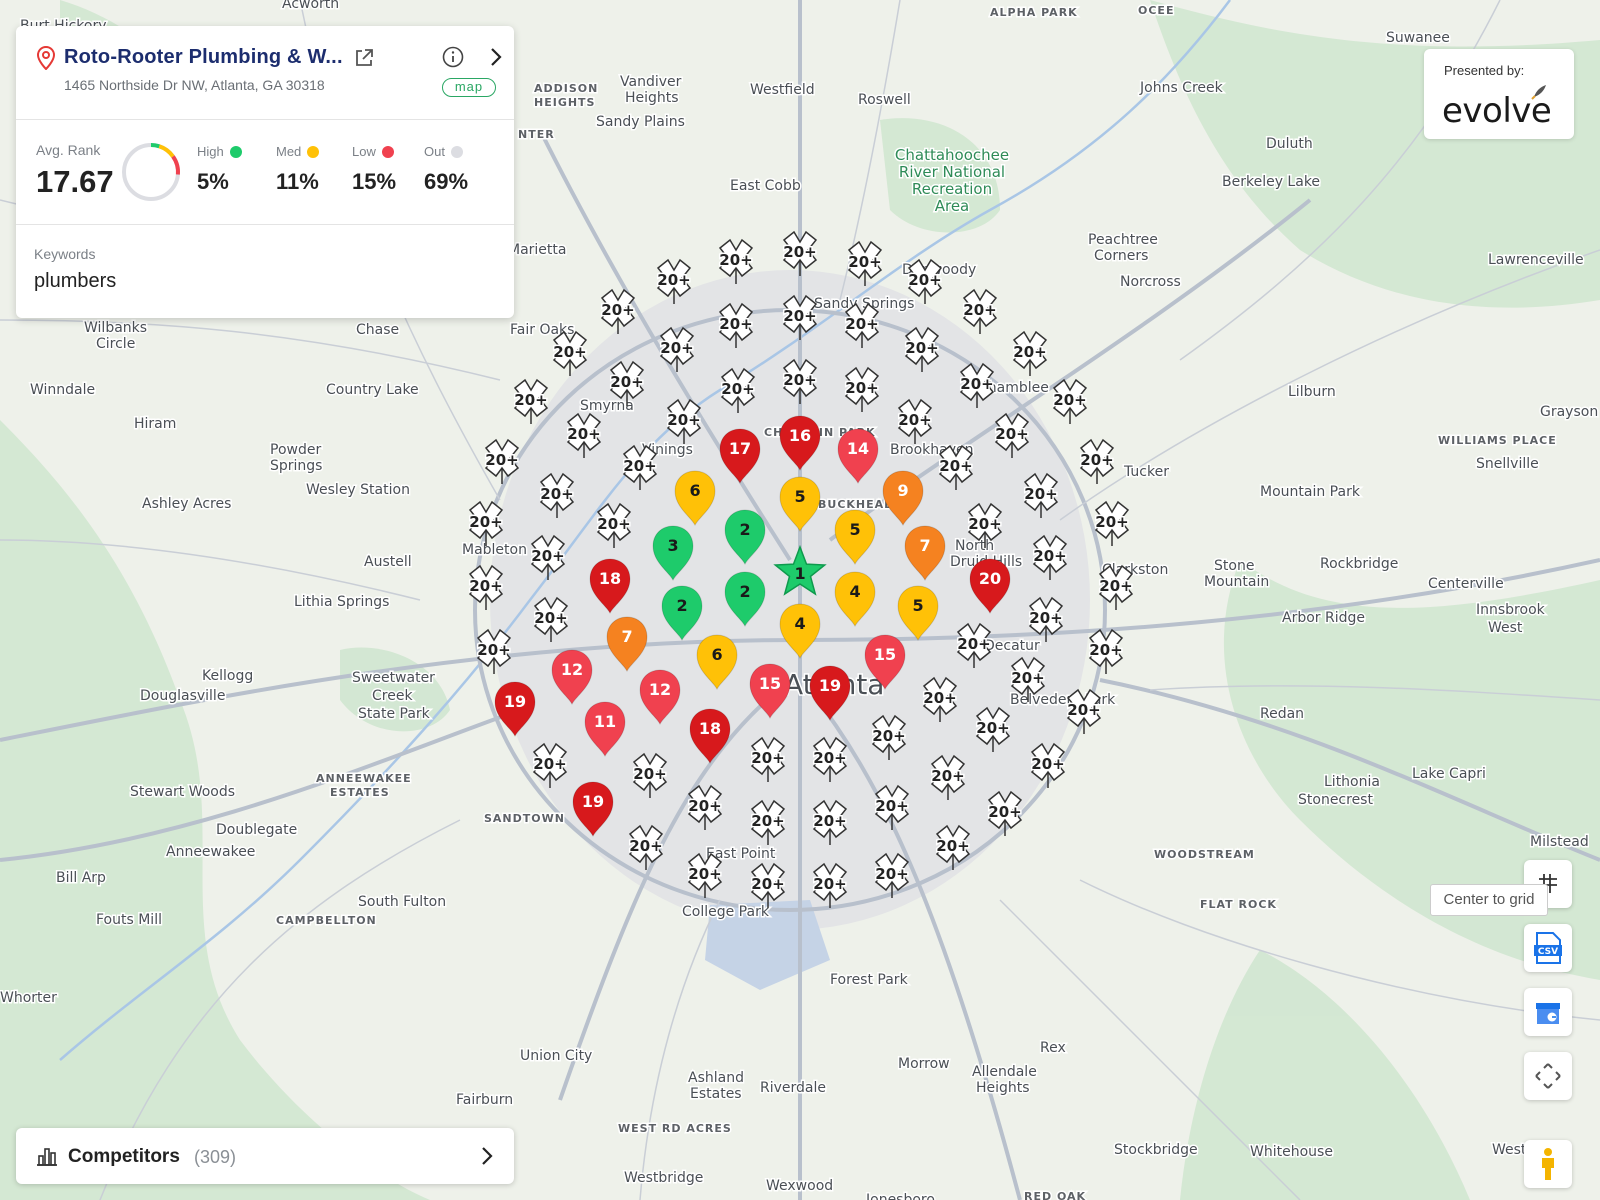 This screenshot has height=1200, width=1600. What do you see at coordinates (28, 998) in the screenshot?
I see `place-label: Whorter` at bounding box center [28, 998].